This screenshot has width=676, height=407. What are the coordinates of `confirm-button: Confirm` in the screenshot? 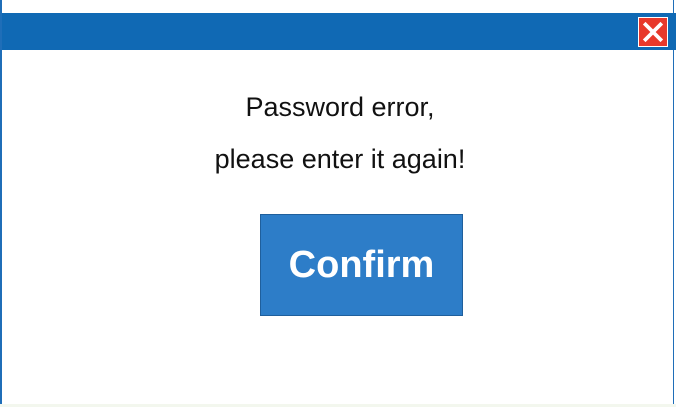 It's located at (361, 265).